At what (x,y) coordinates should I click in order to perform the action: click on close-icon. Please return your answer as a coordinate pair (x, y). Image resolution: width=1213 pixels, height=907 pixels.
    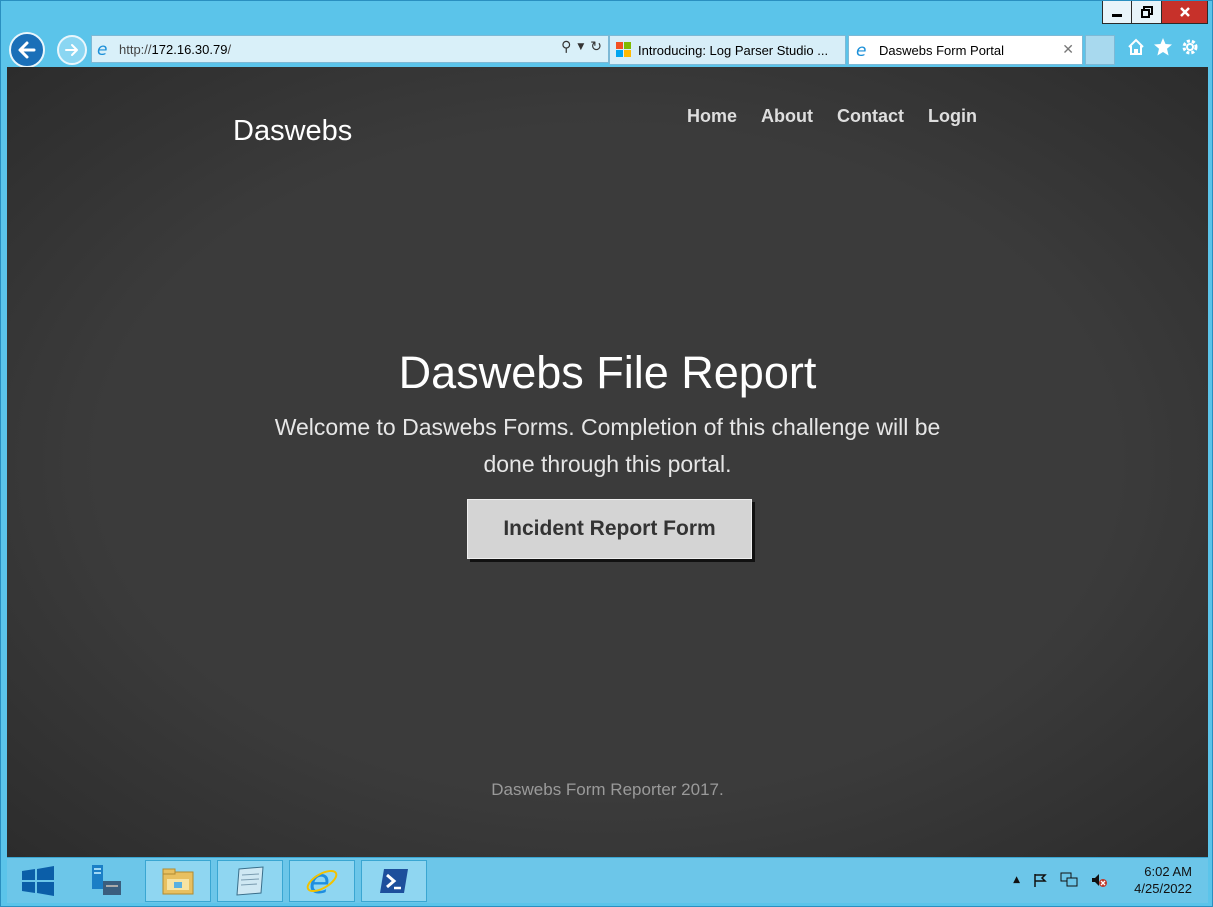
    Looking at the image, I should click on (1184, 12).